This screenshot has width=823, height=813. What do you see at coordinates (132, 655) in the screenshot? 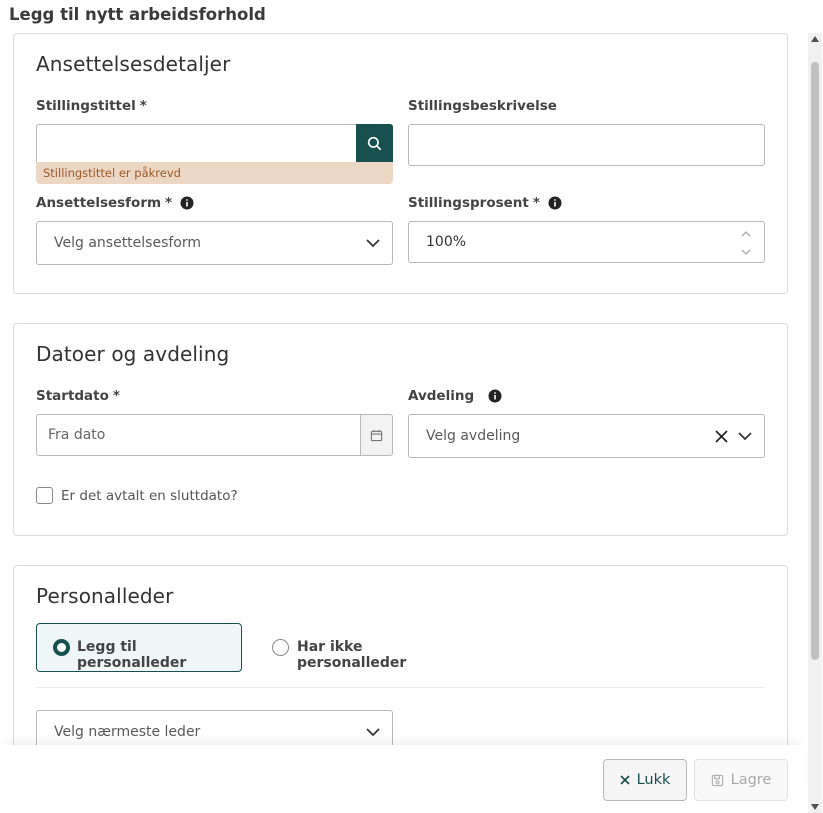
I see `radio-add-manager-label: Legg til personalleder` at bounding box center [132, 655].